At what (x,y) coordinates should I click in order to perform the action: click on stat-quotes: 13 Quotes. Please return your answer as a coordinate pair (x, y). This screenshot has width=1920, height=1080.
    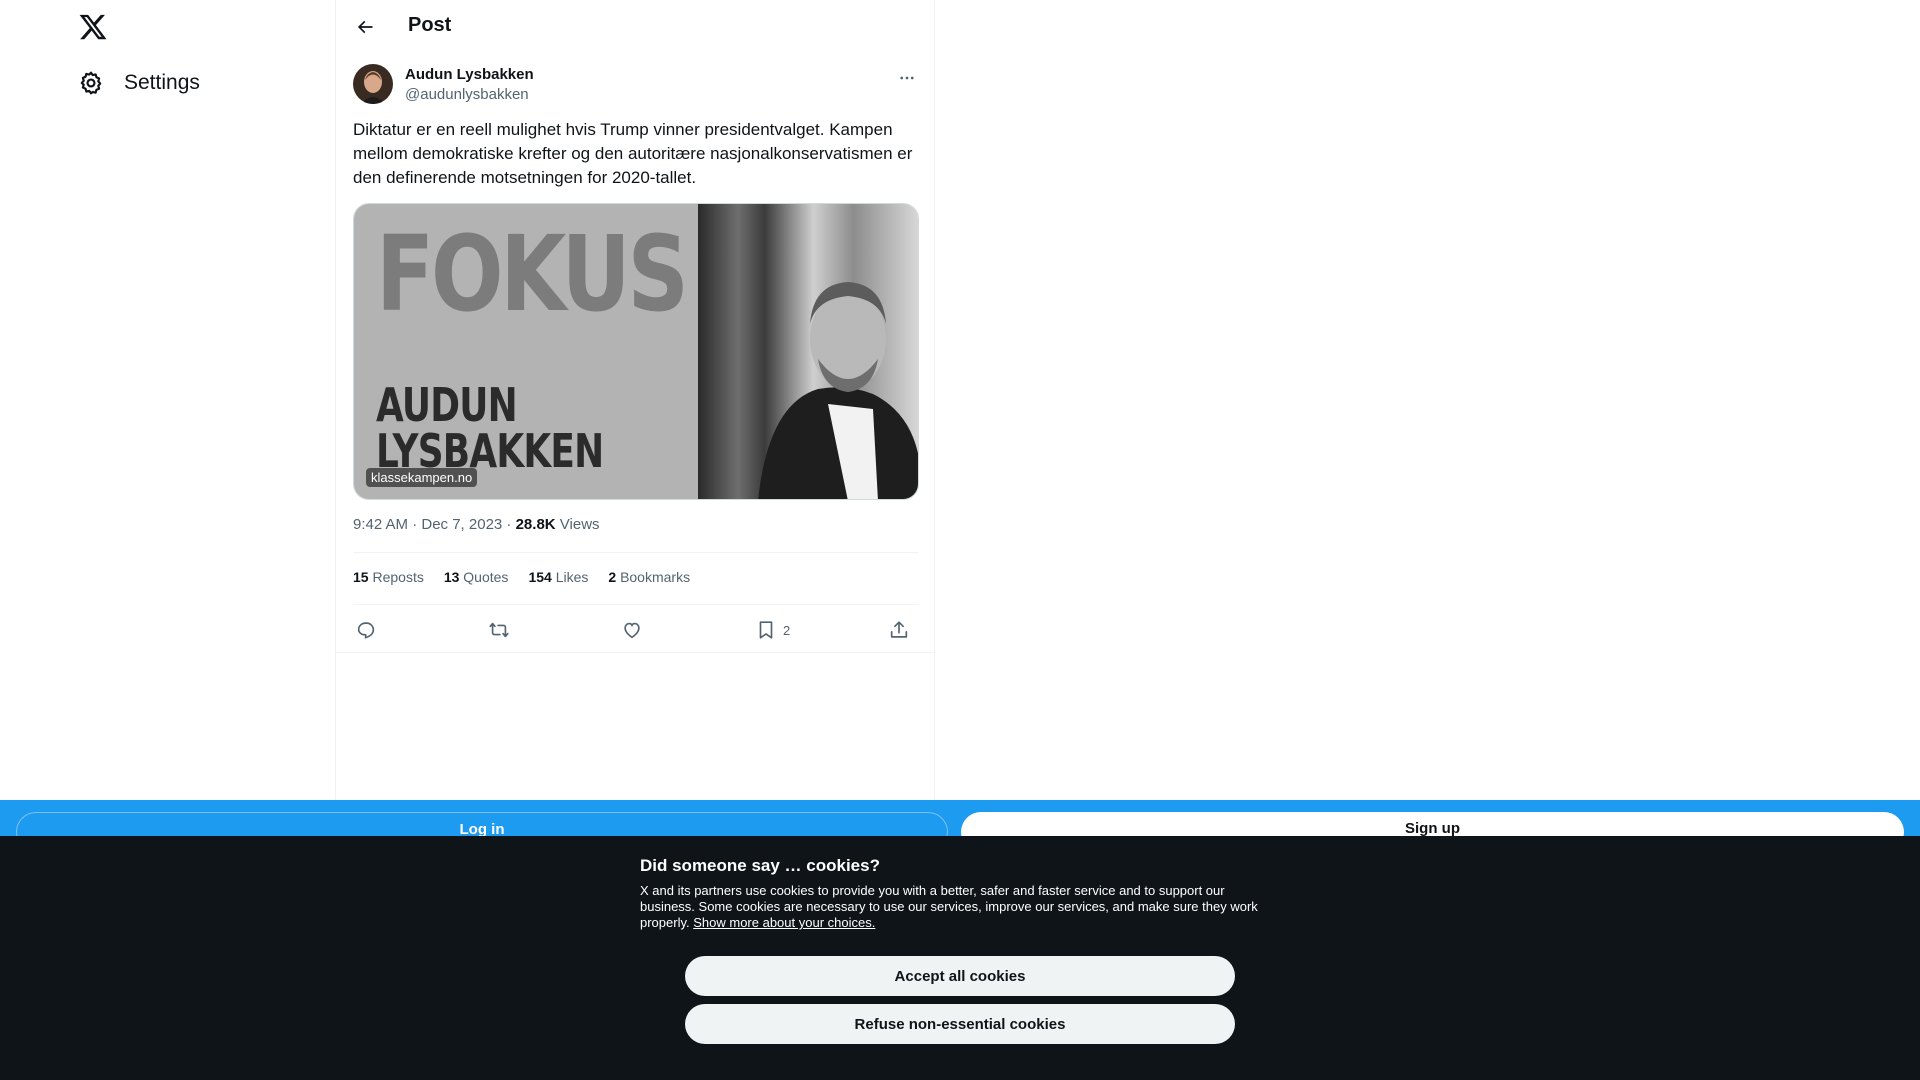
    Looking at the image, I should click on (476, 577).